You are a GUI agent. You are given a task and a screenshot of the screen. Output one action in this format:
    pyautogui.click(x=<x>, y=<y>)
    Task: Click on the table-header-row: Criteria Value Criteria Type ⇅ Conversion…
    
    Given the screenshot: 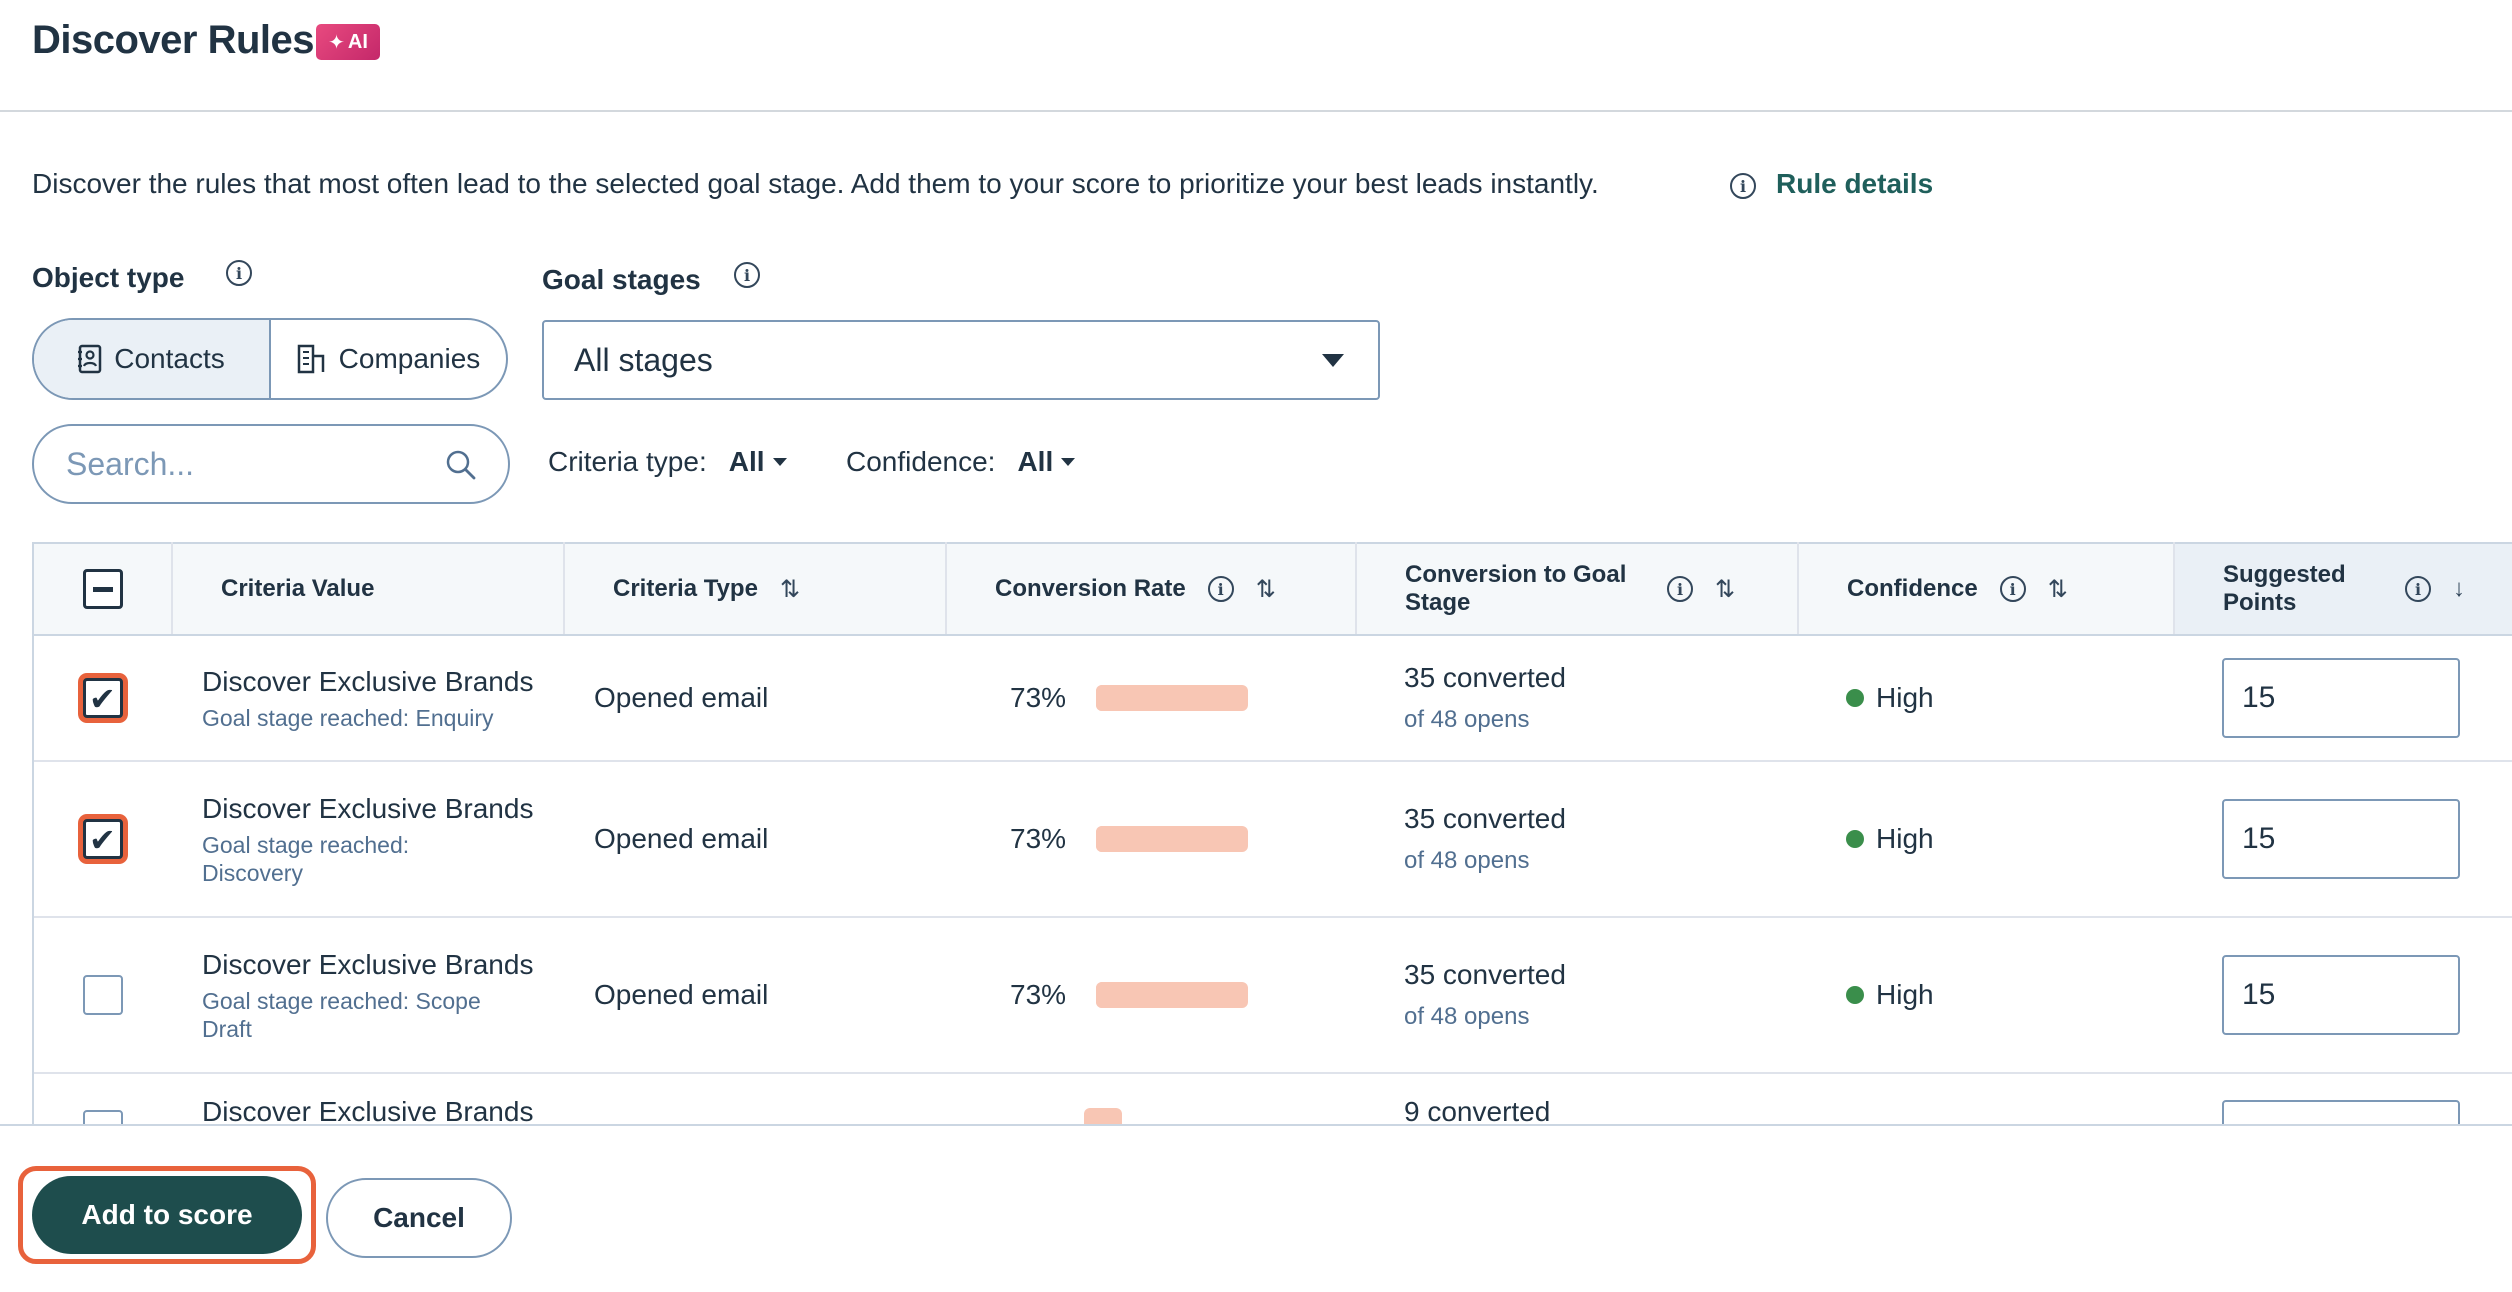 What is the action you would take?
    pyautogui.click(x=1273, y=589)
    